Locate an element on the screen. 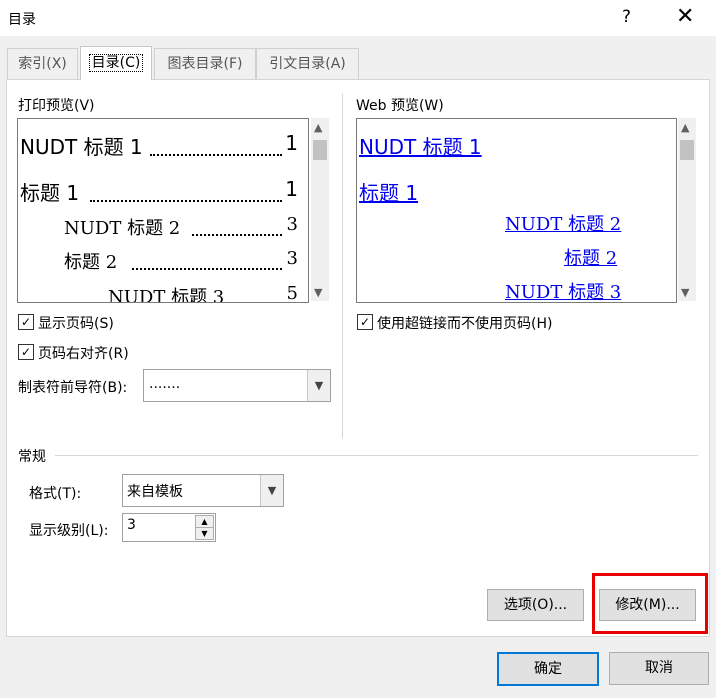 The width and height of the screenshot is (716, 698). format-label: 格式(T): is located at coordinates (55, 494).